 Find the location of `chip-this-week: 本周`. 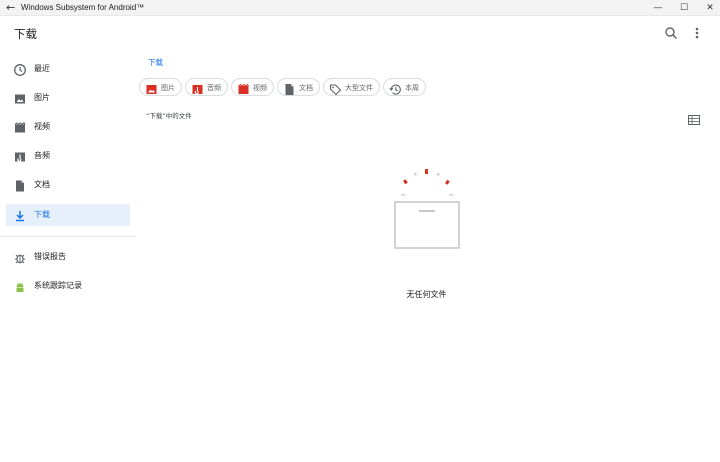

chip-this-week: 本周 is located at coordinates (404, 87).